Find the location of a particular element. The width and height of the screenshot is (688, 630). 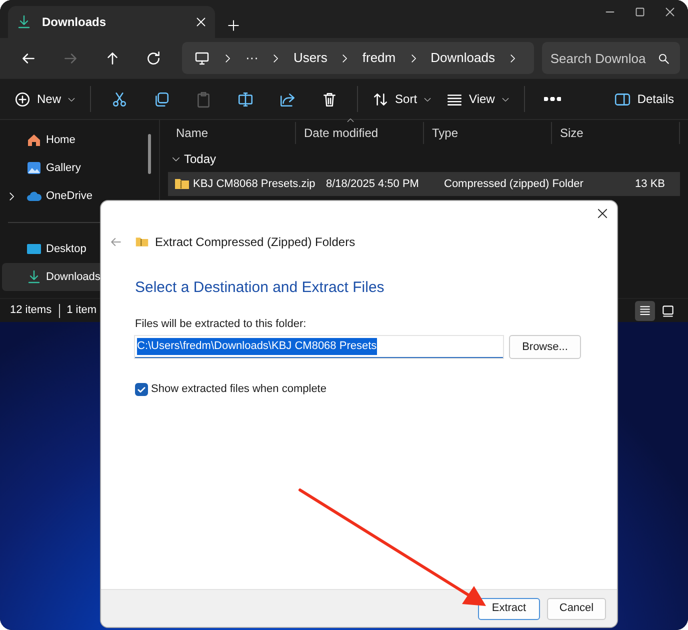

table-cell-text: 8/18/2025 4:50 PM is located at coordinates (372, 184).